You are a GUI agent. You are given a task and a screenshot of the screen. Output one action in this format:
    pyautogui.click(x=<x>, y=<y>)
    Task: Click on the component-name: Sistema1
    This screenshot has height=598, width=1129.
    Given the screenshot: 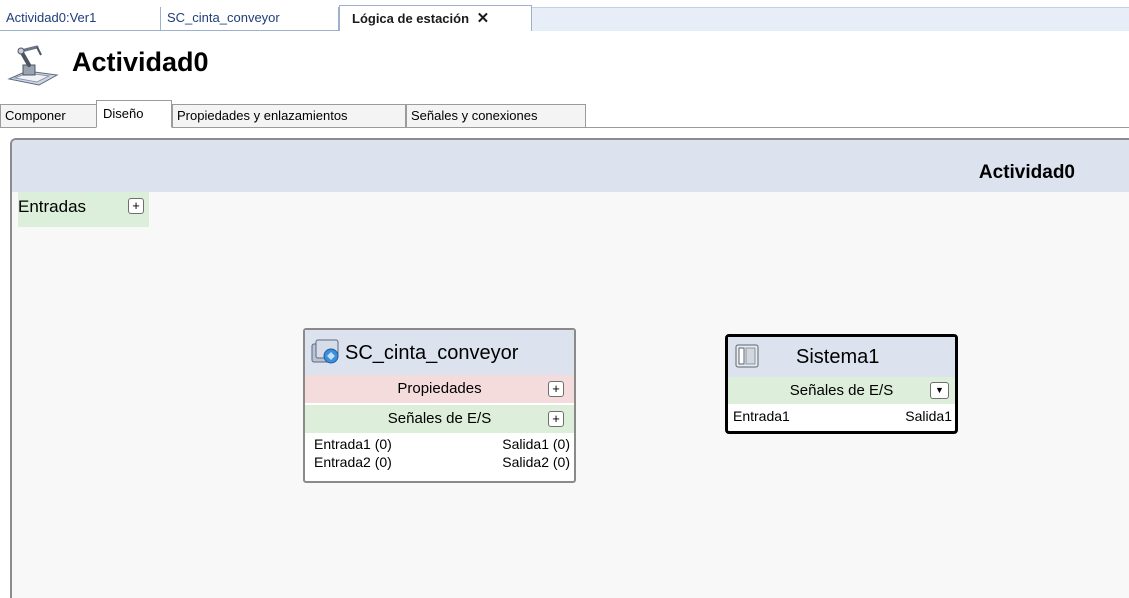 What is the action you would take?
    pyautogui.click(x=838, y=357)
    